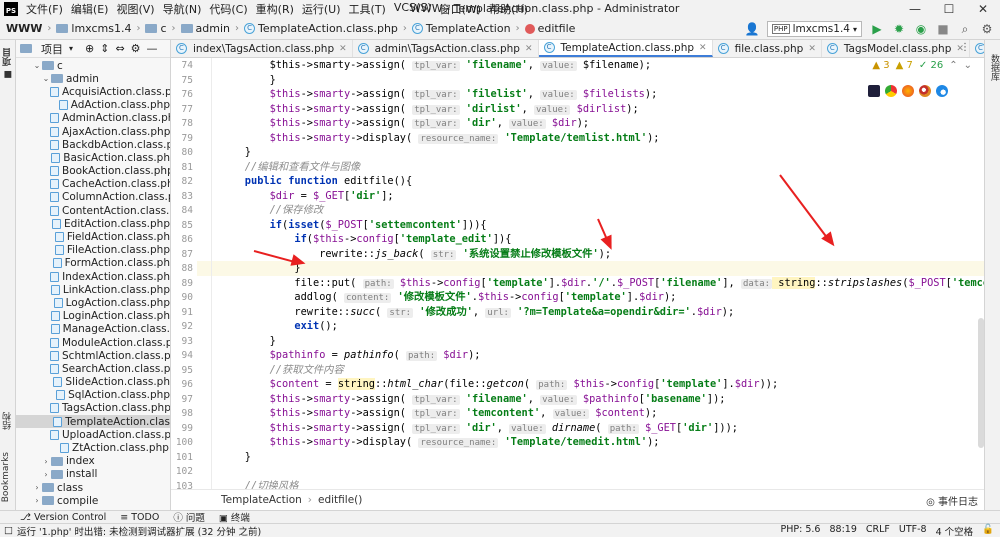 This screenshot has height=537, width=1000. Describe the element at coordinates (93, 382) in the screenshot. I see `tree-file: SlideAction.class.ph` at that location.